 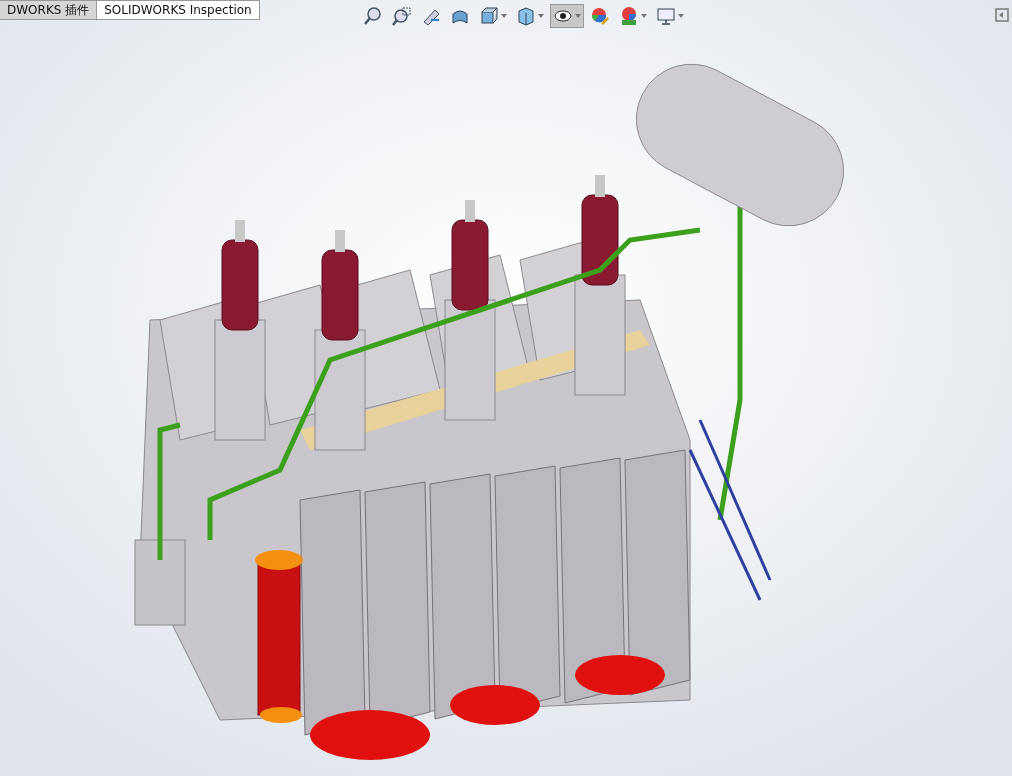 What do you see at coordinates (178, 10) in the screenshot?
I see `ribbon-tab: SOLIDWORKS Inspection` at bounding box center [178, 10].